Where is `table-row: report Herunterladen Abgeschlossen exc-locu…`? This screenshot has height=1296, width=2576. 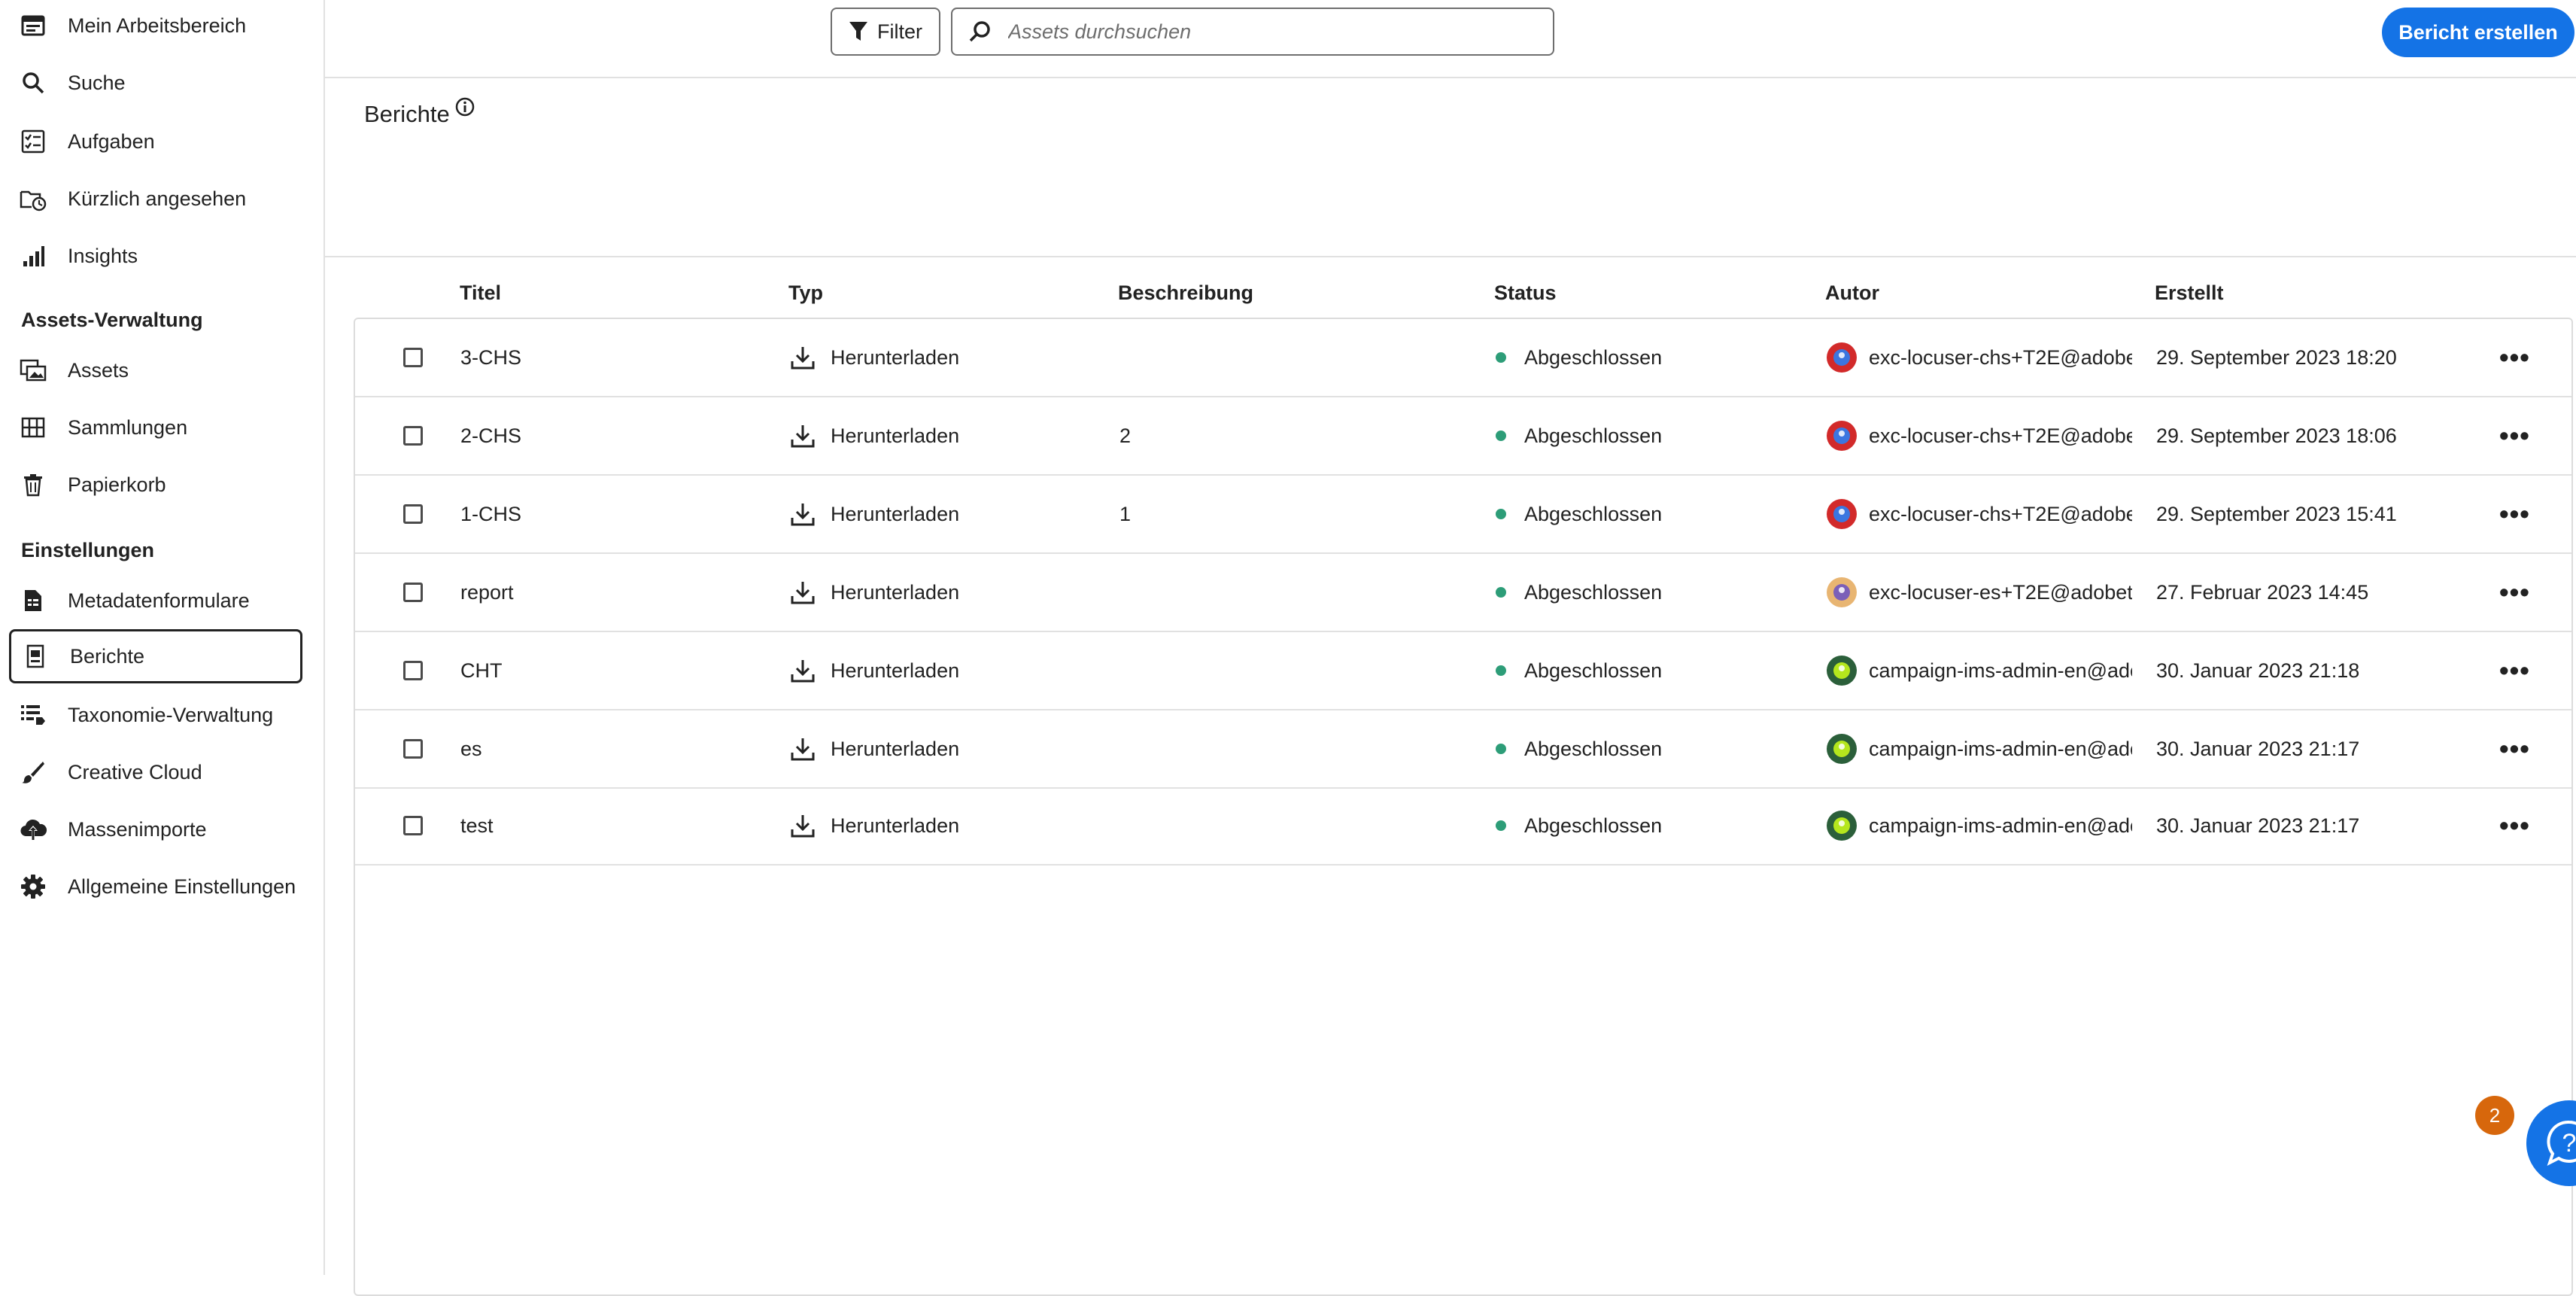
table-row: report Herunterladen Abgeschlossen exc-locu… is located at coordinates (1463, 593).